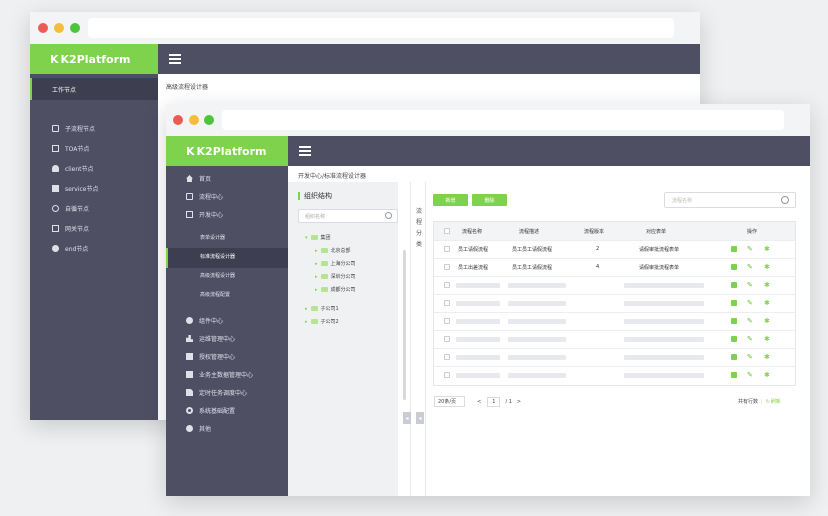  What do you see at coordinates (198, 178) in the screenshot?
I see `nav-home: 首页` at bounding box center [198, 178].